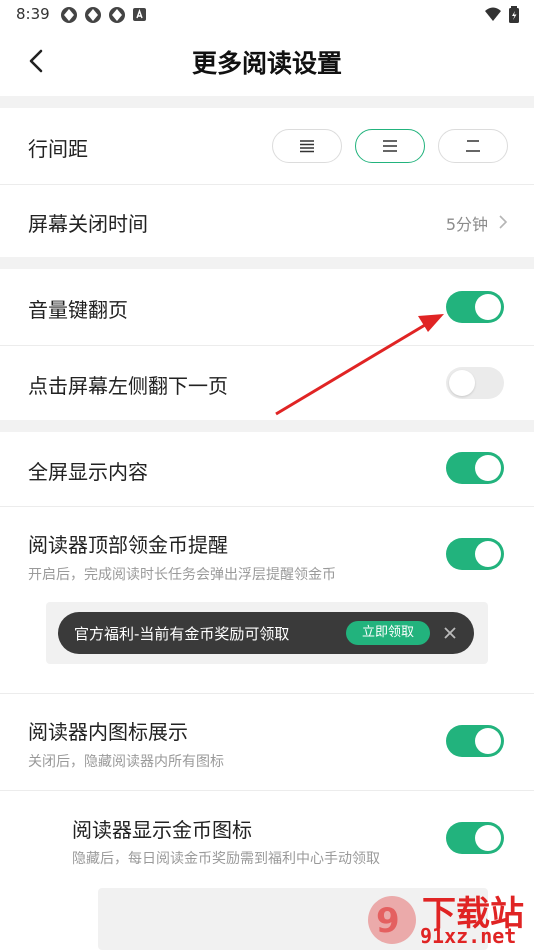  I want to click on watermark-url: 91xz.net, so click(468, 936).